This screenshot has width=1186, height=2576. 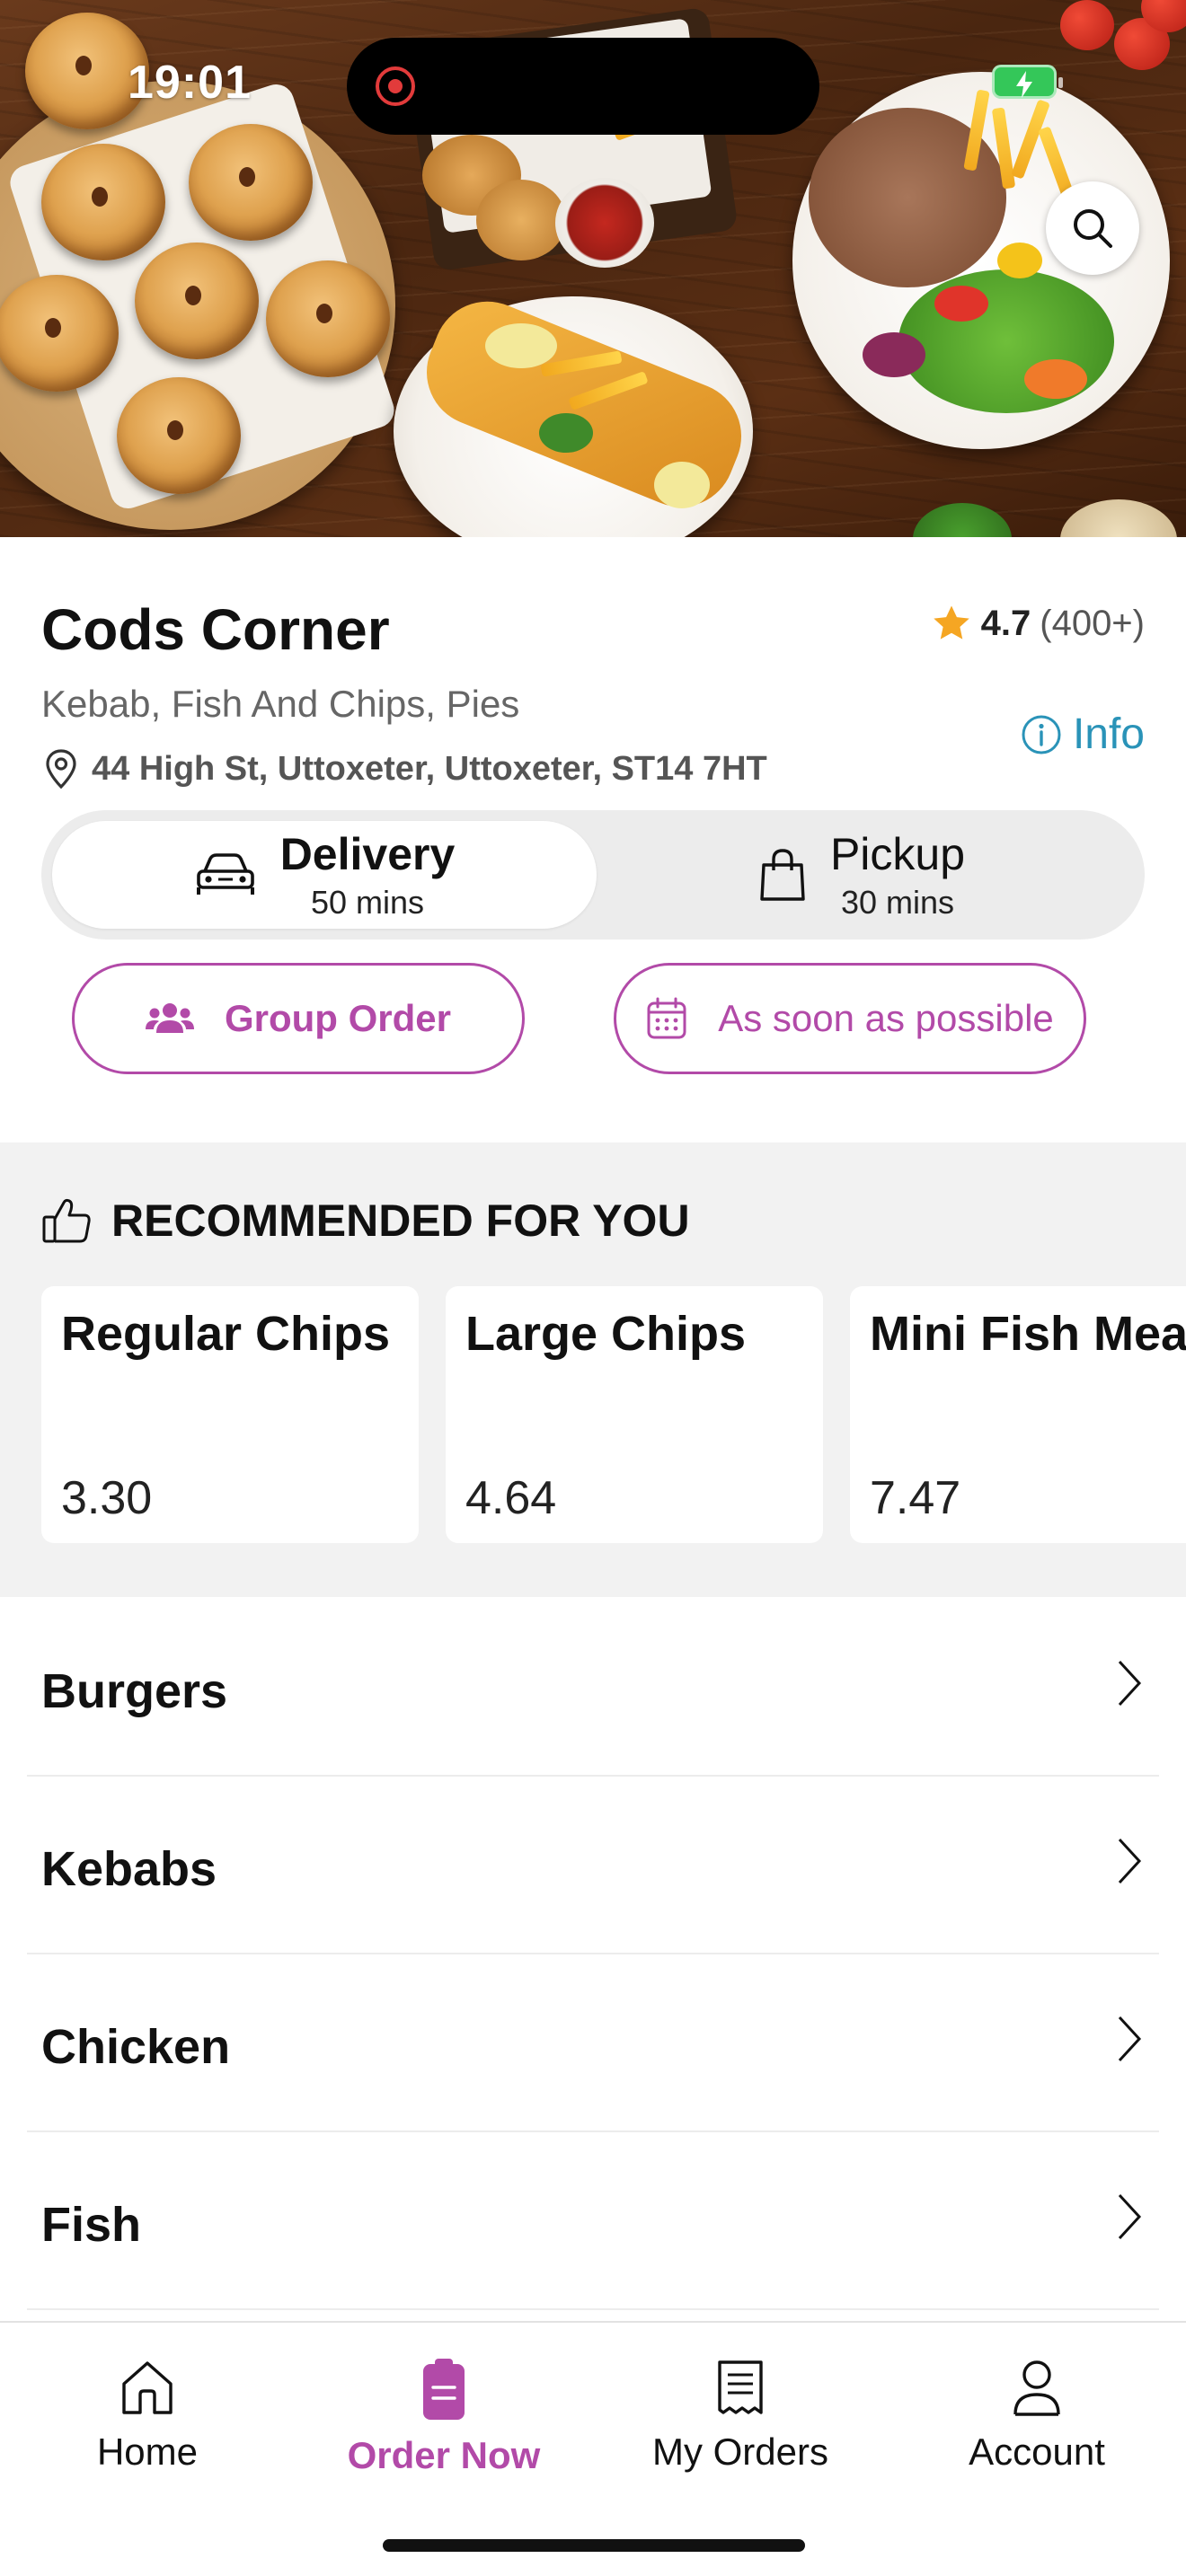 I want to click on tab-my-orders: My Orders, so click(x=740, y=2426).